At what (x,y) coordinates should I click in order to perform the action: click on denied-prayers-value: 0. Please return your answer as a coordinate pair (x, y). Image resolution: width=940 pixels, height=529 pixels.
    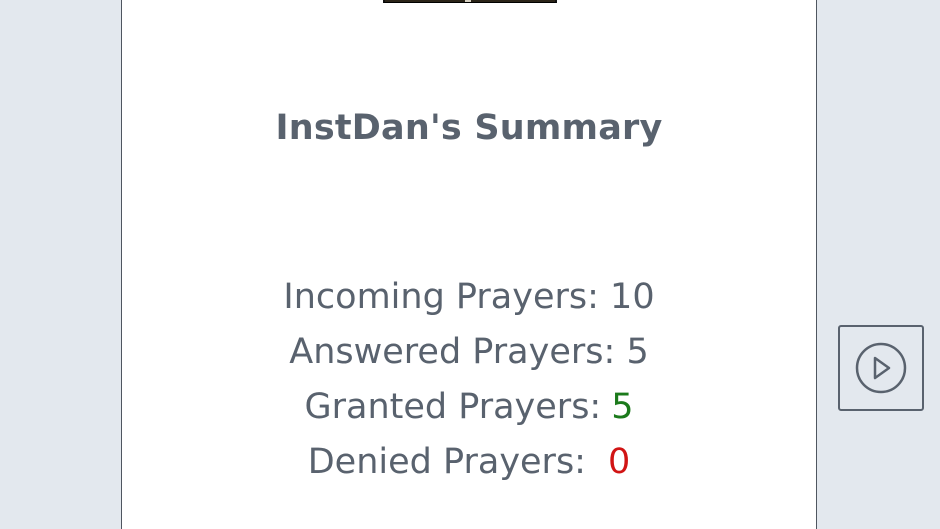
    Looking at the image, I should click on (619, 462).